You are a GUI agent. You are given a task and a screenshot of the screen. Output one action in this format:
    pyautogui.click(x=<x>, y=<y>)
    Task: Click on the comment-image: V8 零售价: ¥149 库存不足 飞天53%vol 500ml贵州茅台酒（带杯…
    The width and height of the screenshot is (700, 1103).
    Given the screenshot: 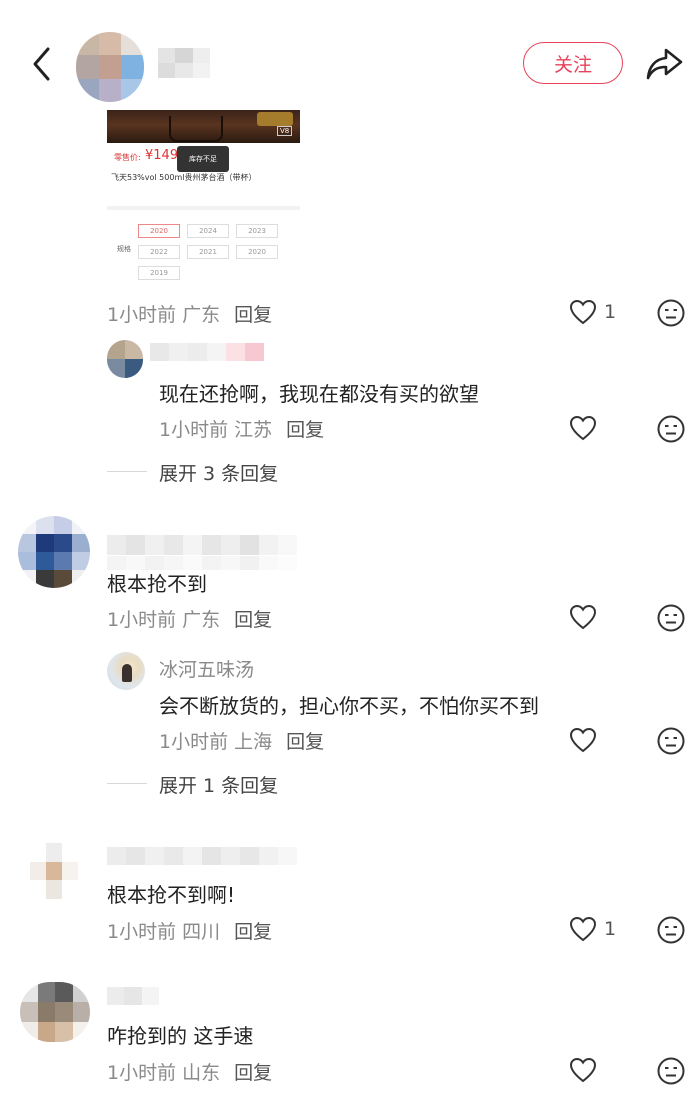 What is the action you would take?
    pyautogui.click(x=203, y=198)
    